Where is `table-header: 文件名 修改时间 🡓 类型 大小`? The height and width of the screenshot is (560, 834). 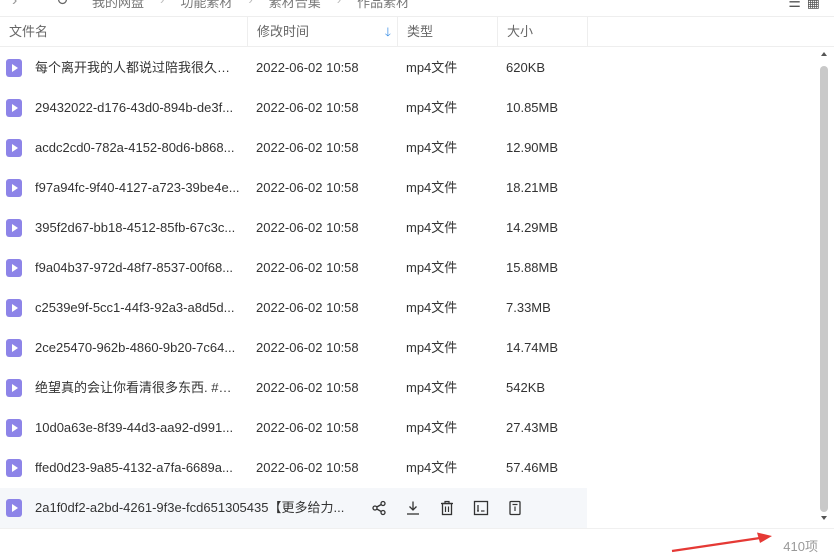
table-header: 文件名 修改时间 🡓 类型 大小 is located at coordinates (417, 31).